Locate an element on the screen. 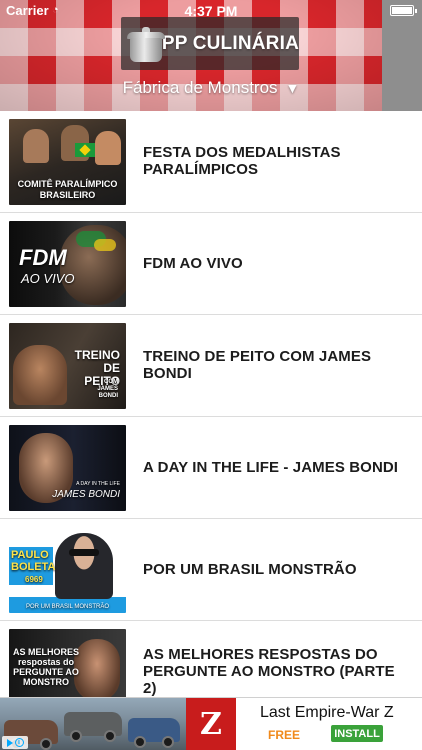 Image resolution: width=422 pixels, height=750 pixels. video-thumbnail: A DAY IN THE LIFE JAMES BONDI is located at coordinates (67, 468).